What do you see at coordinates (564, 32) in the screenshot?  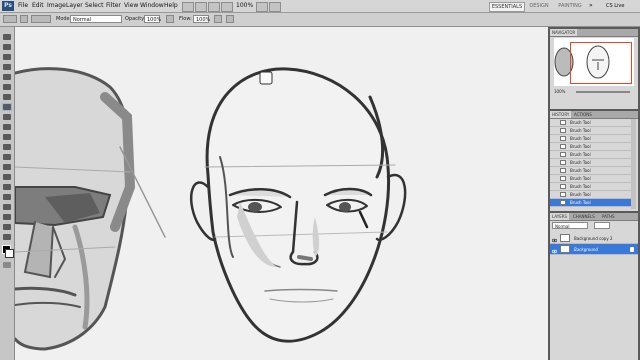 I see `tab-navigator: NAVIGATOR` at bounding box center [564, 32].